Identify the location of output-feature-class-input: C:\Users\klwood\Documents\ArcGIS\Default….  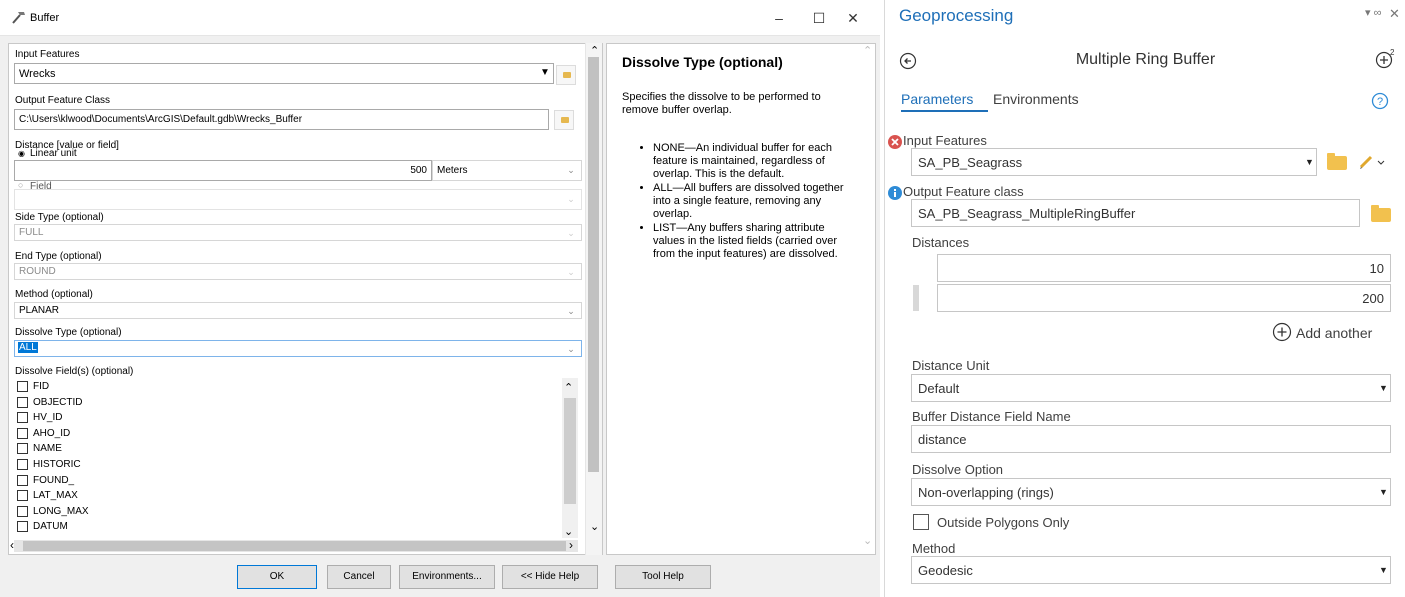
(281, 119).